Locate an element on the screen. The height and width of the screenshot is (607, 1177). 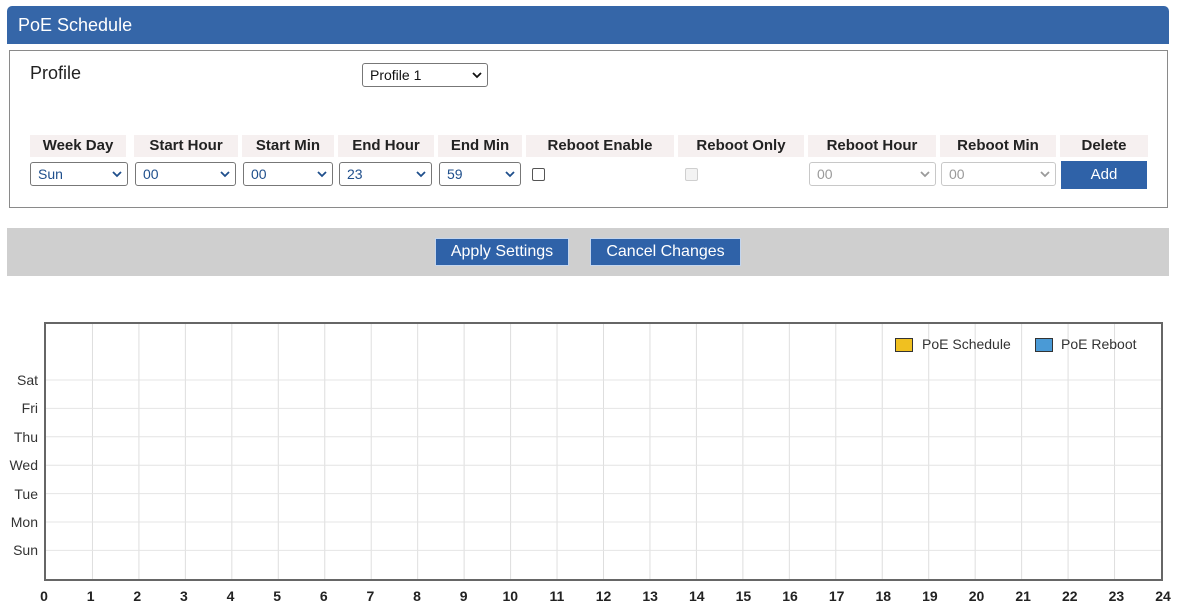
x-axis-tick-label: 4 is located at coordinates (230, 596).